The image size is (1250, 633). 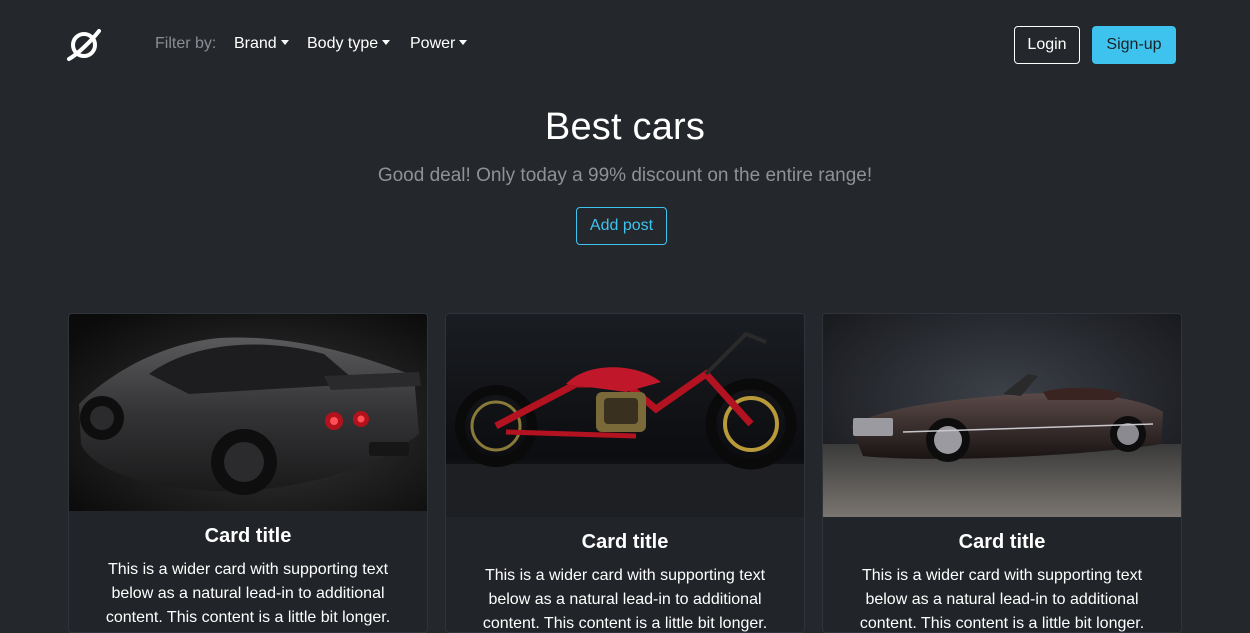 What do you see at coordinates (84, 45) in the screenshot?
I see `planet-ring-icon` at bounding box center [84, 45].